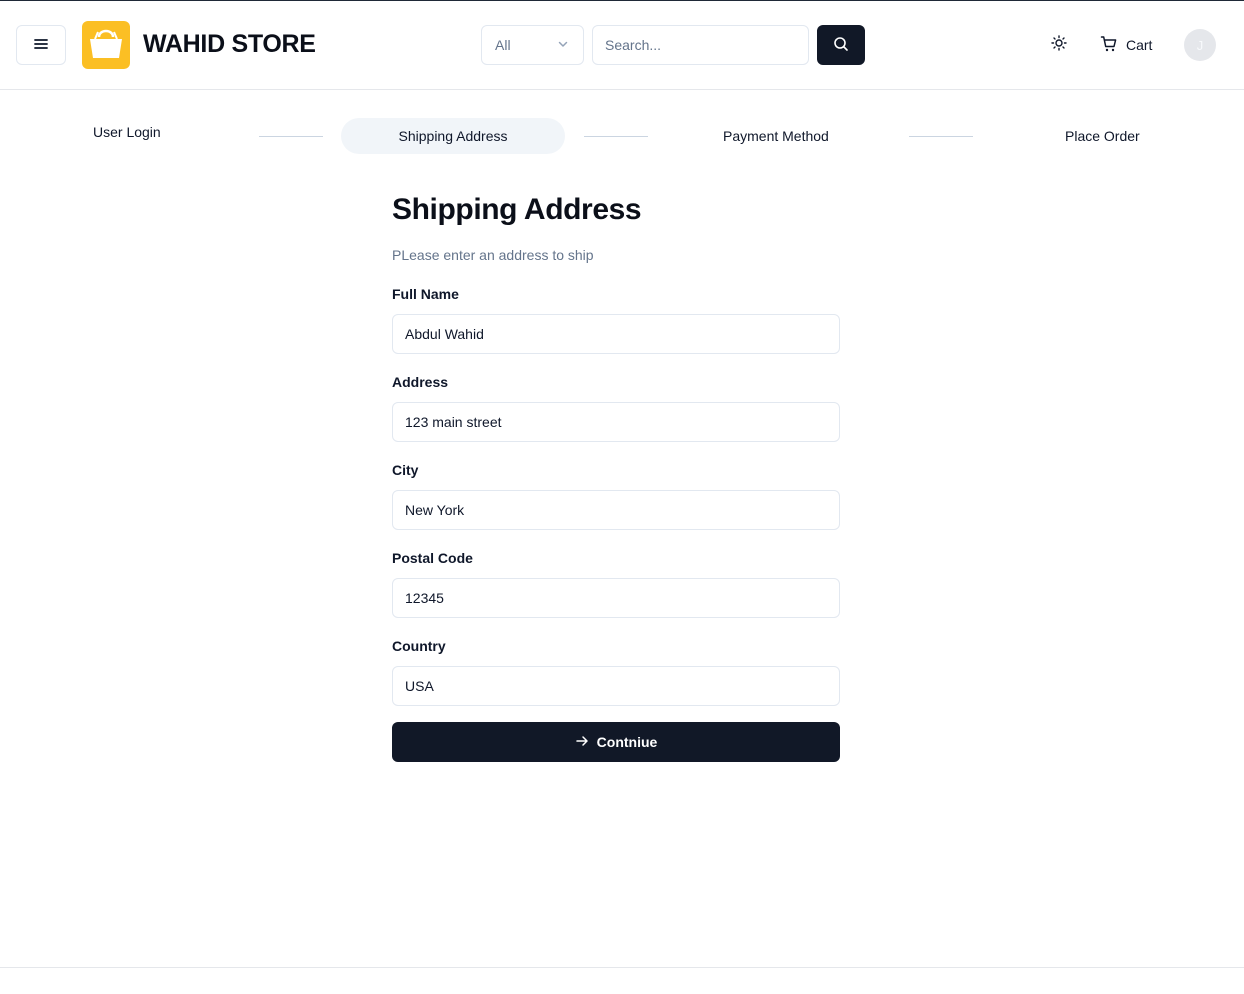 This screenshot has width=1244, height=994. I want to click on full-name-field, so click(616, 334).